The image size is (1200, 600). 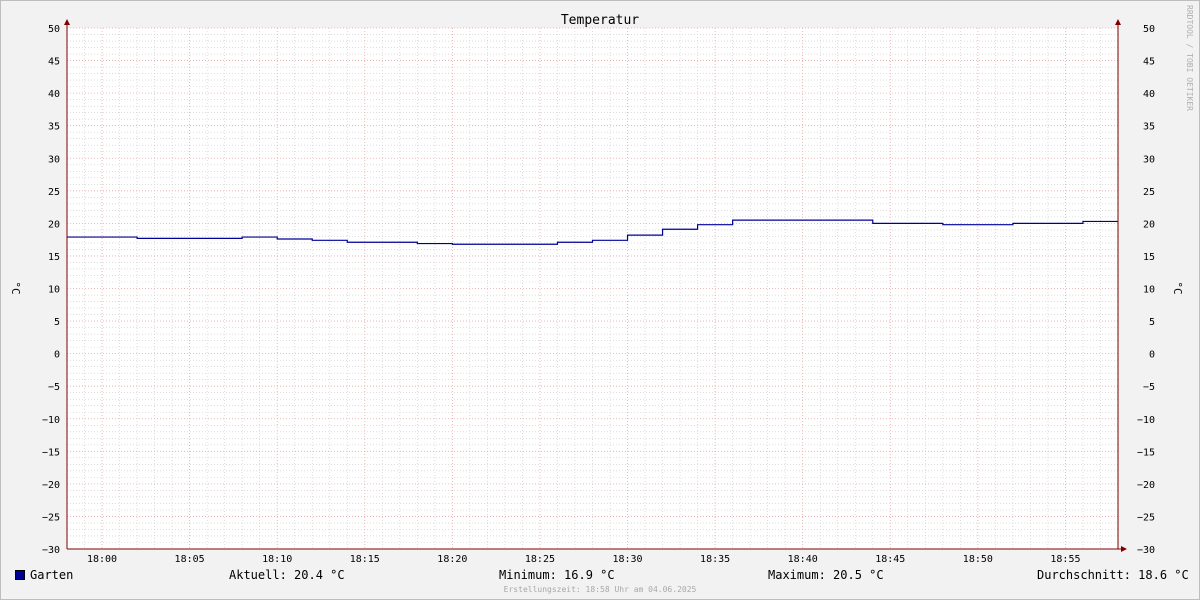 I want to click on creation-time-note: Erstellungszeit: 18:58 Uhr am 04.06.2025, so click(x=600, y=589).